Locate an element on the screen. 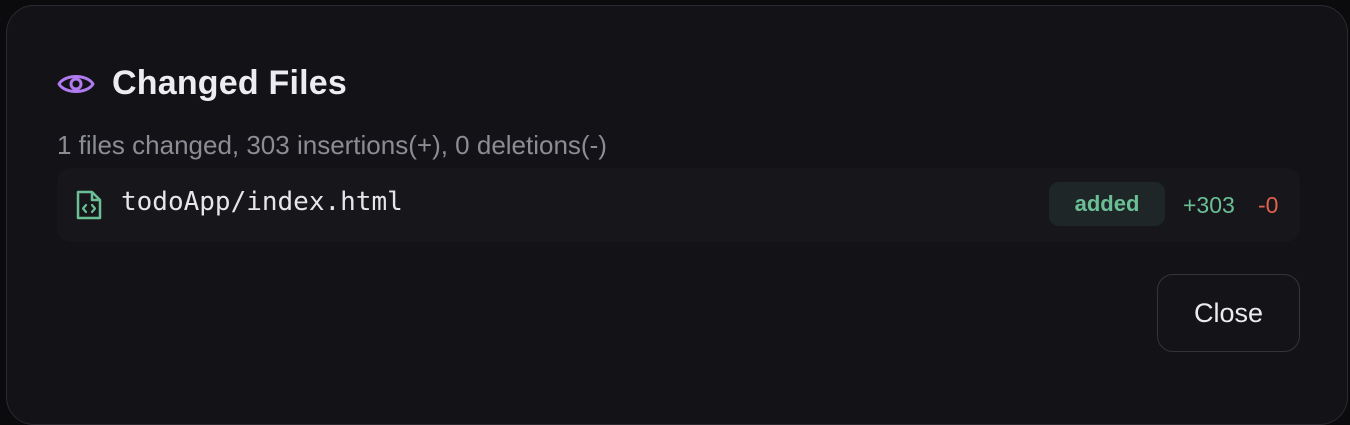 Image resolution: width=1350 pixels, height=425 pixels. dialog-title: Changed Files is located at coordinates (229, 83).